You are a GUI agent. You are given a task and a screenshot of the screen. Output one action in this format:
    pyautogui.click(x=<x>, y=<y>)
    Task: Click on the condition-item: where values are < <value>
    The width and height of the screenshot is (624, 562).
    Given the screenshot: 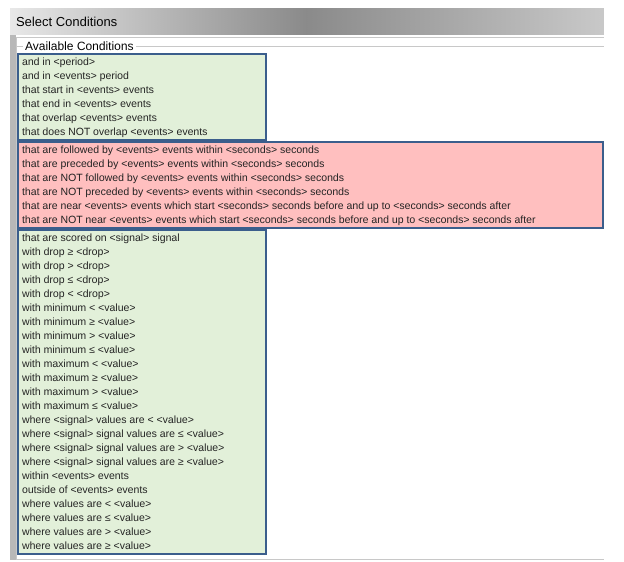 What is the action you would take?
    pyautogui.click(x=142, y=504)
    